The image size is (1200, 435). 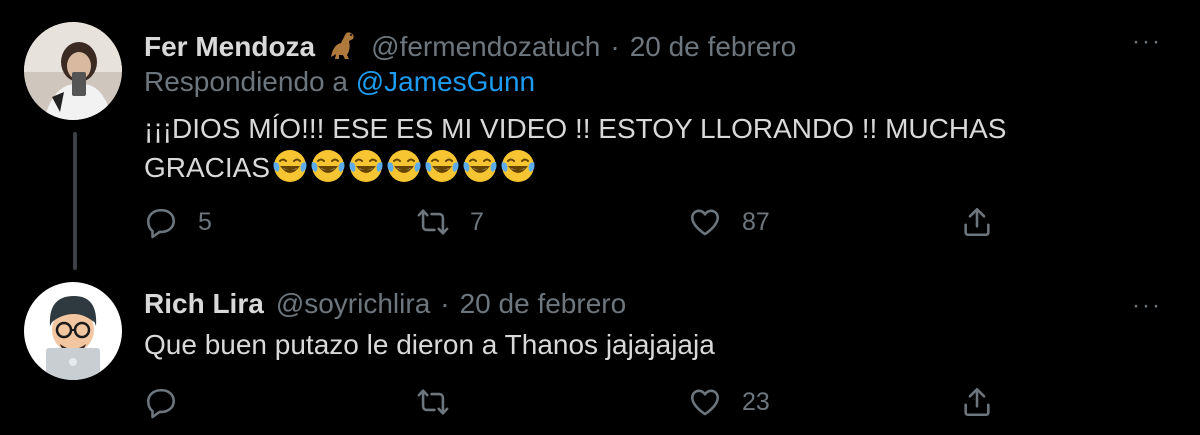 What do you see at coordinates (729, 222) in the screenshot?
I see `like-button: 87` at bounding box center [729, 222].